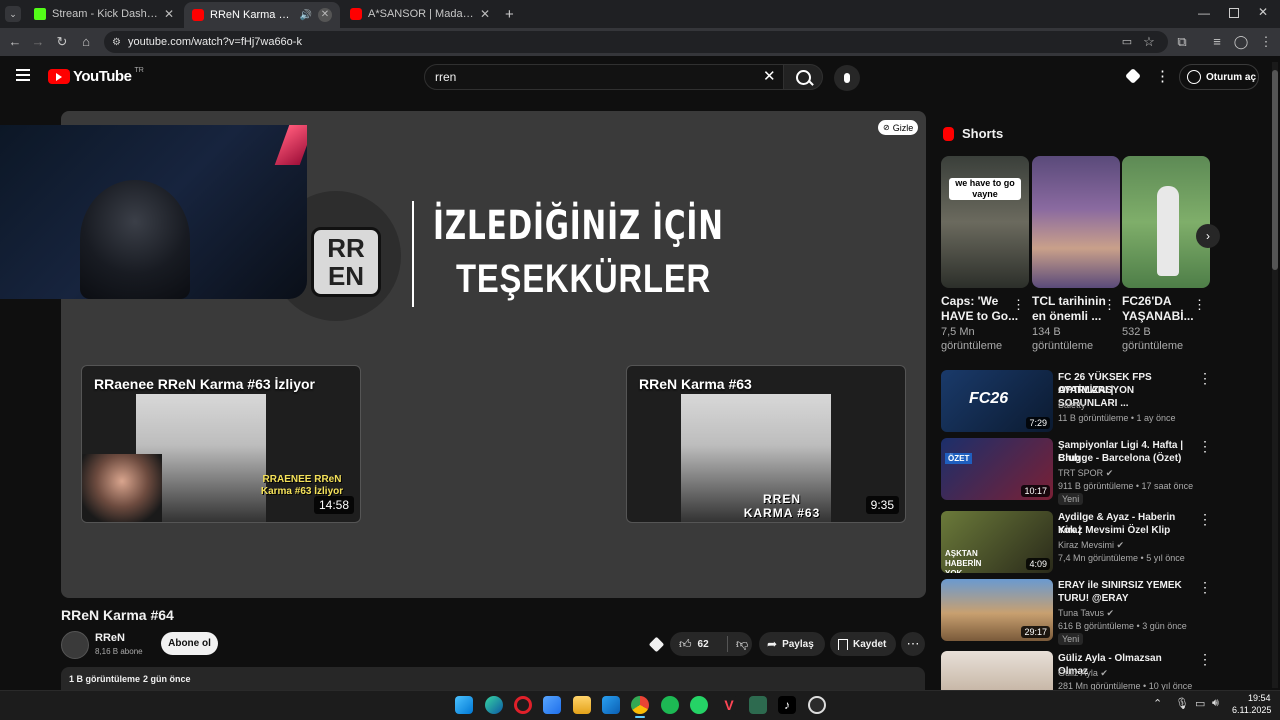 The height and width of the screenshot is (720, 1280). What do you see at coordinates (116, 42) in the screenshot?
I see `site-info-icon: ⚙` at bounding box center [116, 42].